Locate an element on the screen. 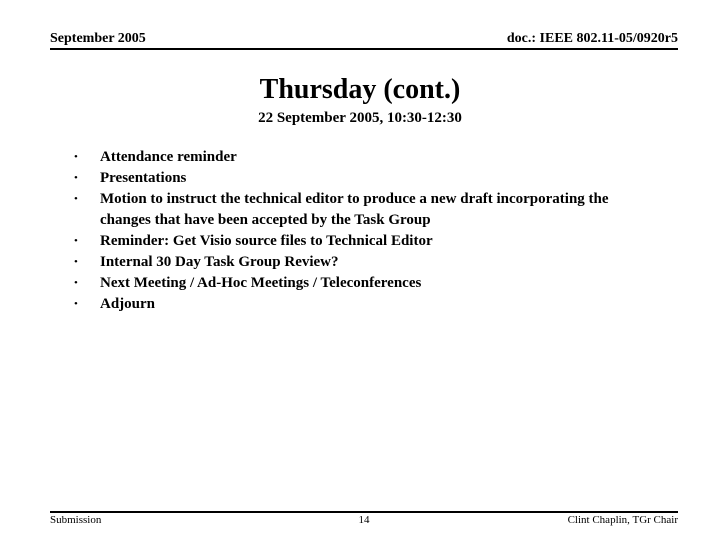 This screenshot has height=540, width=720. header-divider is located at coordinates (364, 49).